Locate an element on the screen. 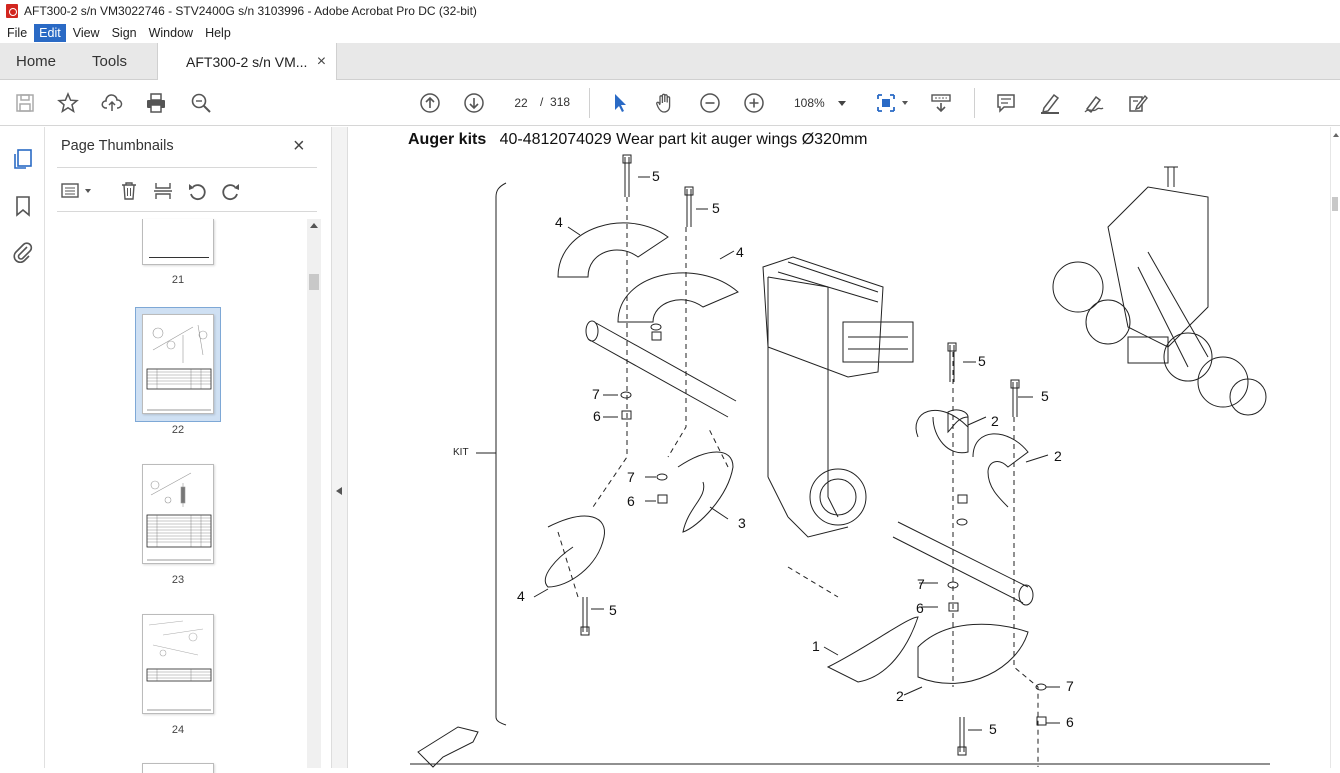 The image size is (1340, 773). thumbnail-tools is located at coordinates (187, 192).